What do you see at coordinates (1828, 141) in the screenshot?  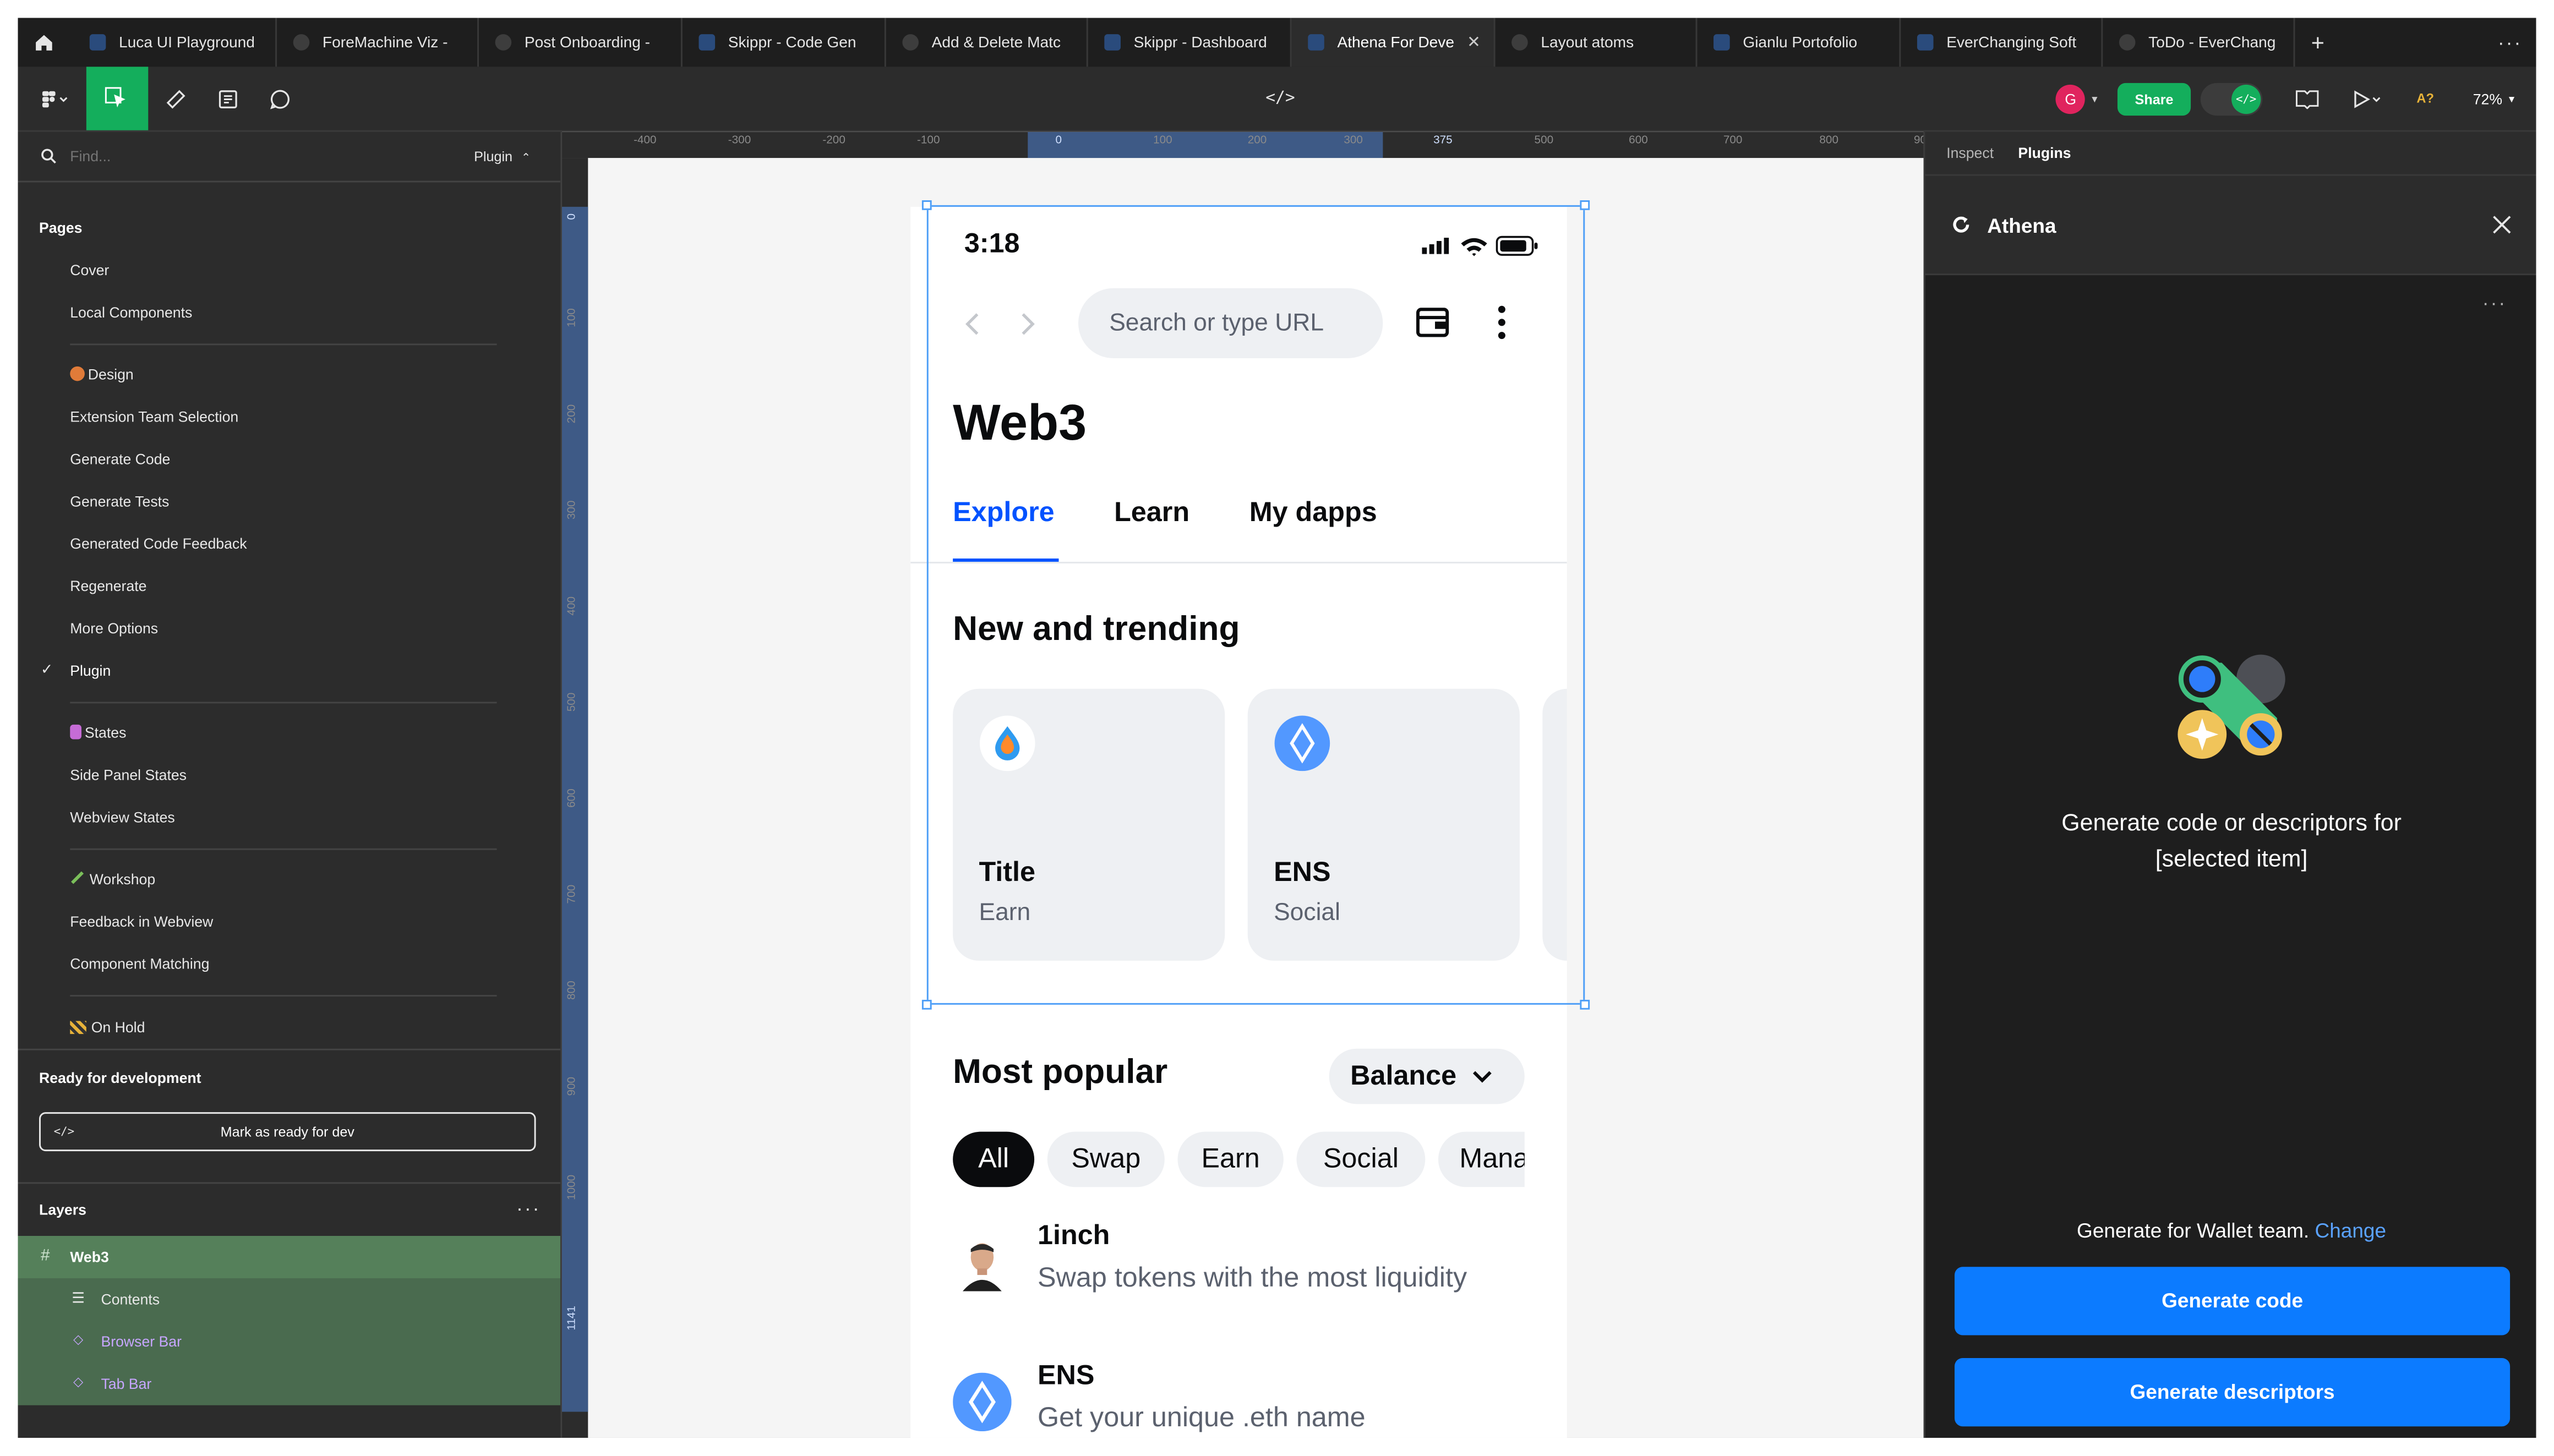 I see `ruler-tick: 800` at bounding box center [1828, 141].